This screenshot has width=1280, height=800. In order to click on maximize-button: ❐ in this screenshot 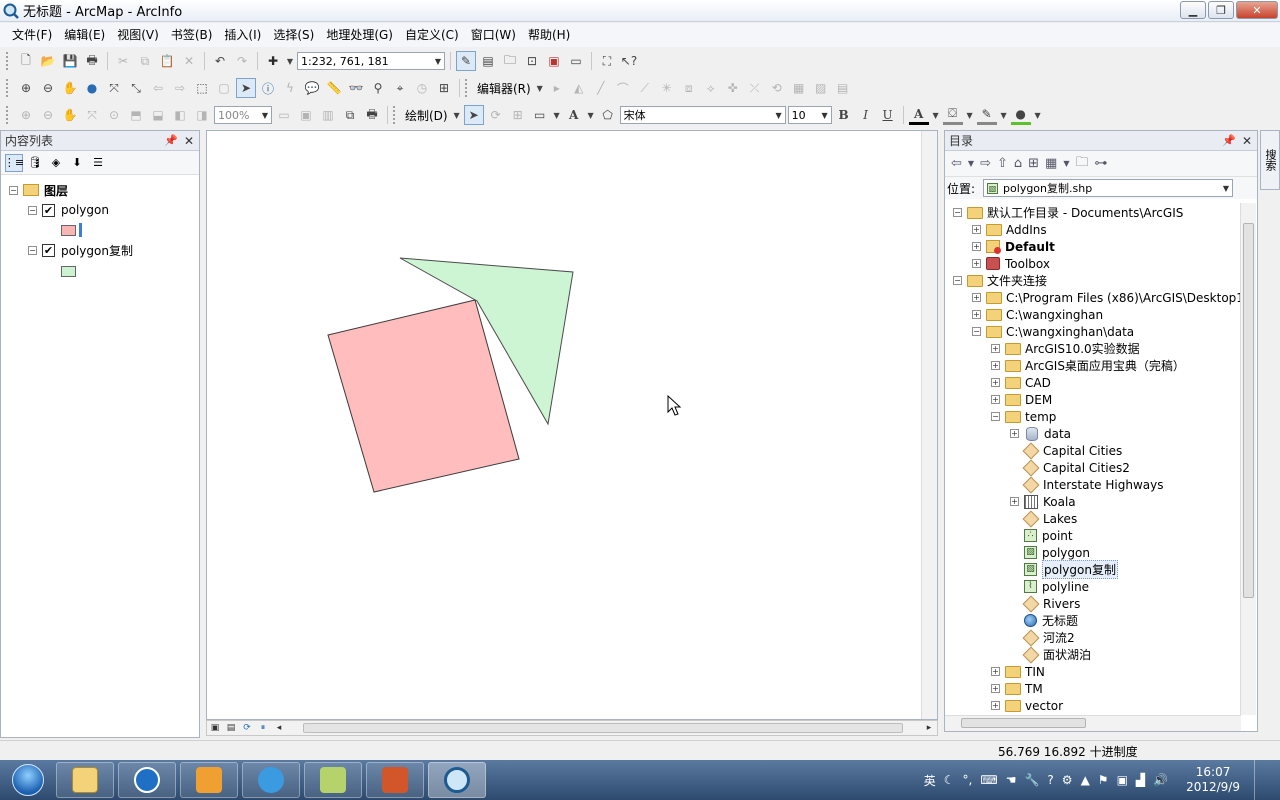, I will do `click(1221, 10)`.